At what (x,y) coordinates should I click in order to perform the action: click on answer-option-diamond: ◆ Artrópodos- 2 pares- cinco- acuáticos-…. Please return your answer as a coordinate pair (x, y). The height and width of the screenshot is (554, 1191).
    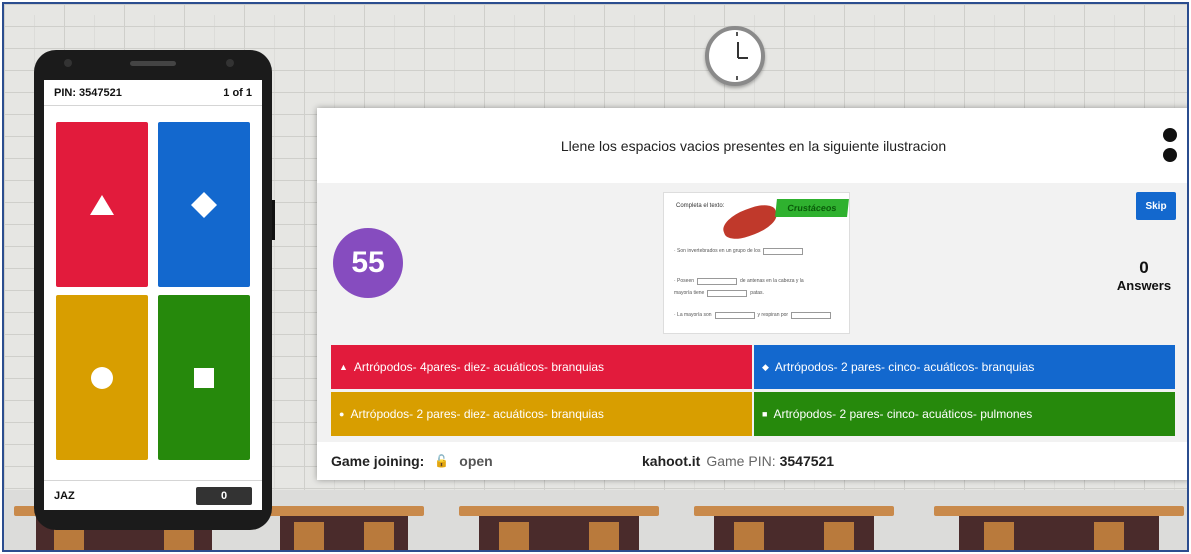
    Looking at the image, I should click on (964, 367).